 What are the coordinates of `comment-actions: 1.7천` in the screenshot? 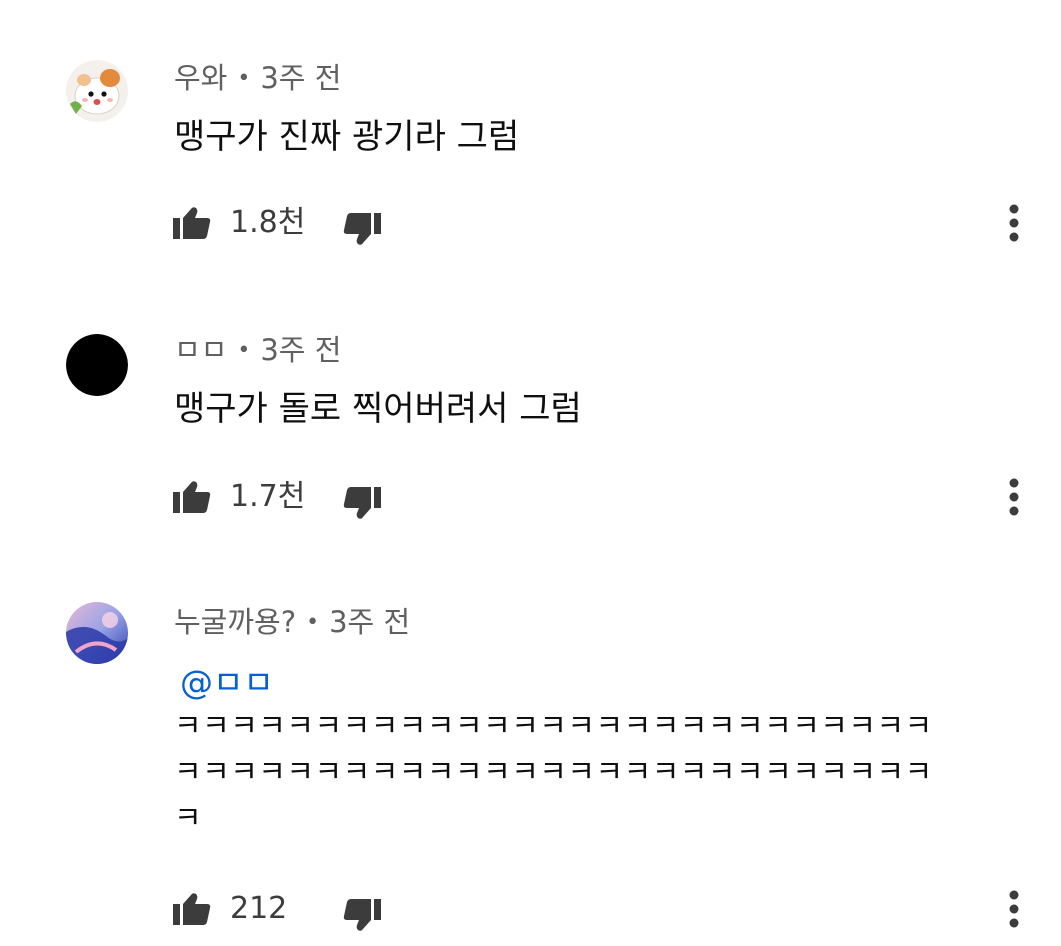 It's located at (602, 497).